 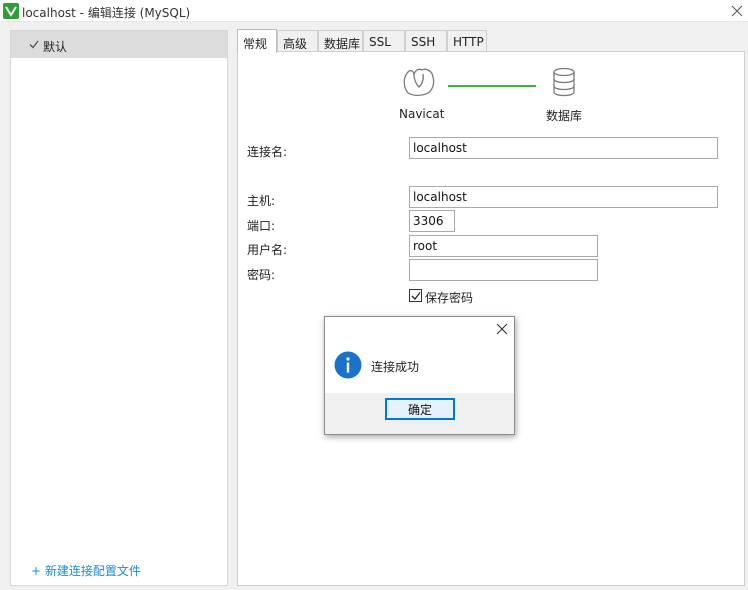 What do you see at coordinates (503, 270) in the screenshot?
I see `password-input` at bounding box center [503, 270].